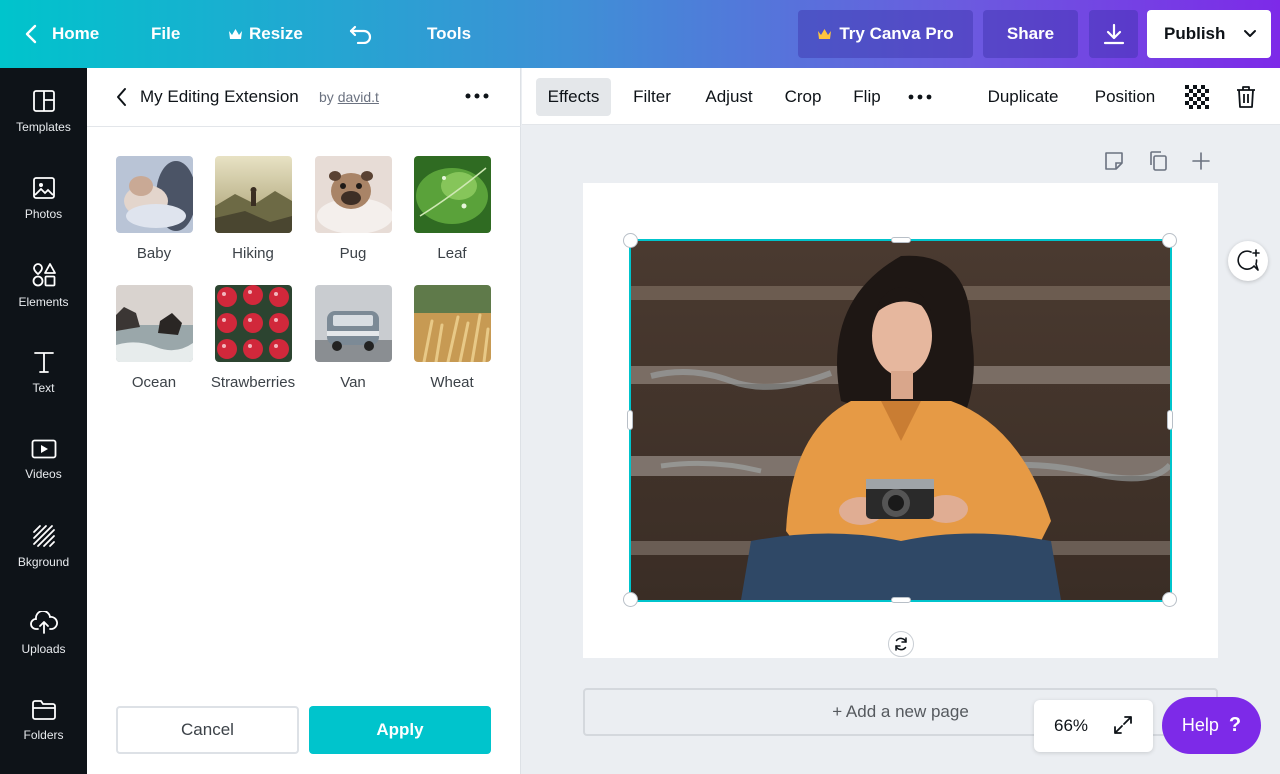 Image resolution: width=1280 pixels, height=774 pixels. I want to click on tool-label: Adjust, so click(729, 96).